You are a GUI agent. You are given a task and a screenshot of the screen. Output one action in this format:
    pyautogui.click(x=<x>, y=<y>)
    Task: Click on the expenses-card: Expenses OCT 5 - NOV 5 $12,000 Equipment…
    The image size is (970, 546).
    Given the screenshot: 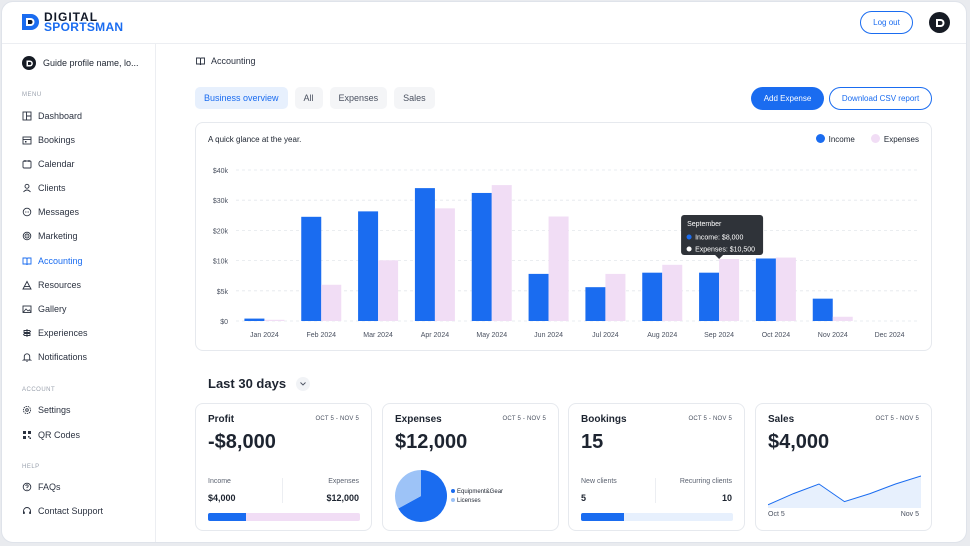 What is the action you would take?
    pyautogui.click(x=470, y=467)
    